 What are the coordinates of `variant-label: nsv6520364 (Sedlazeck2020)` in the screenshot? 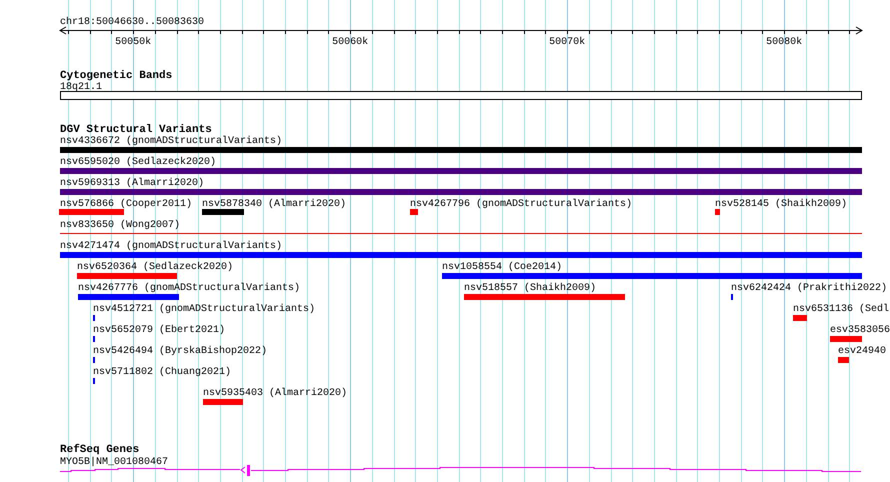 It's located at (155, 267).